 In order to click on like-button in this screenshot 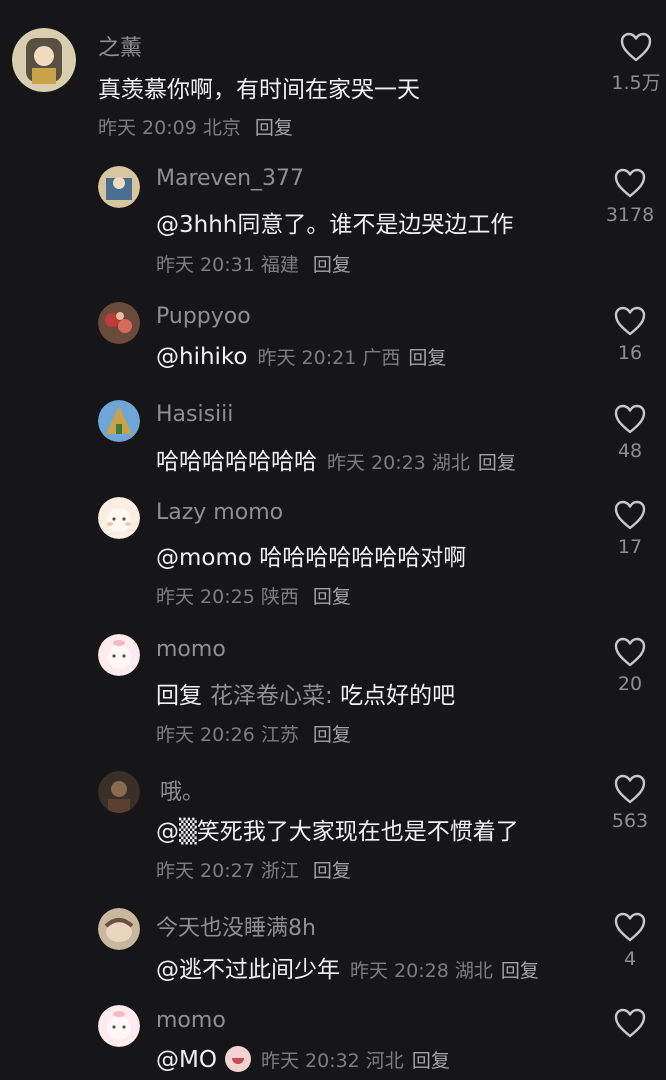, I will do `click(630, 1026)`.